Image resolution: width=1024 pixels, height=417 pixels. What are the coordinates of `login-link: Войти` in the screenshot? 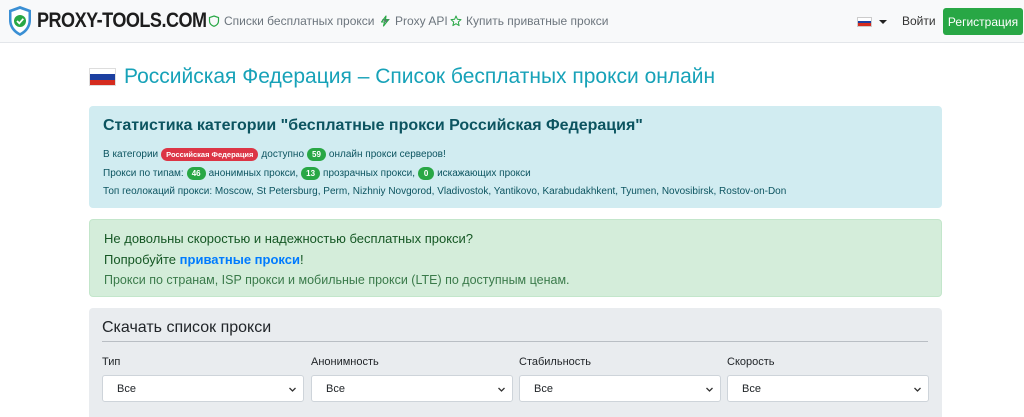 It's located at (919, 21).